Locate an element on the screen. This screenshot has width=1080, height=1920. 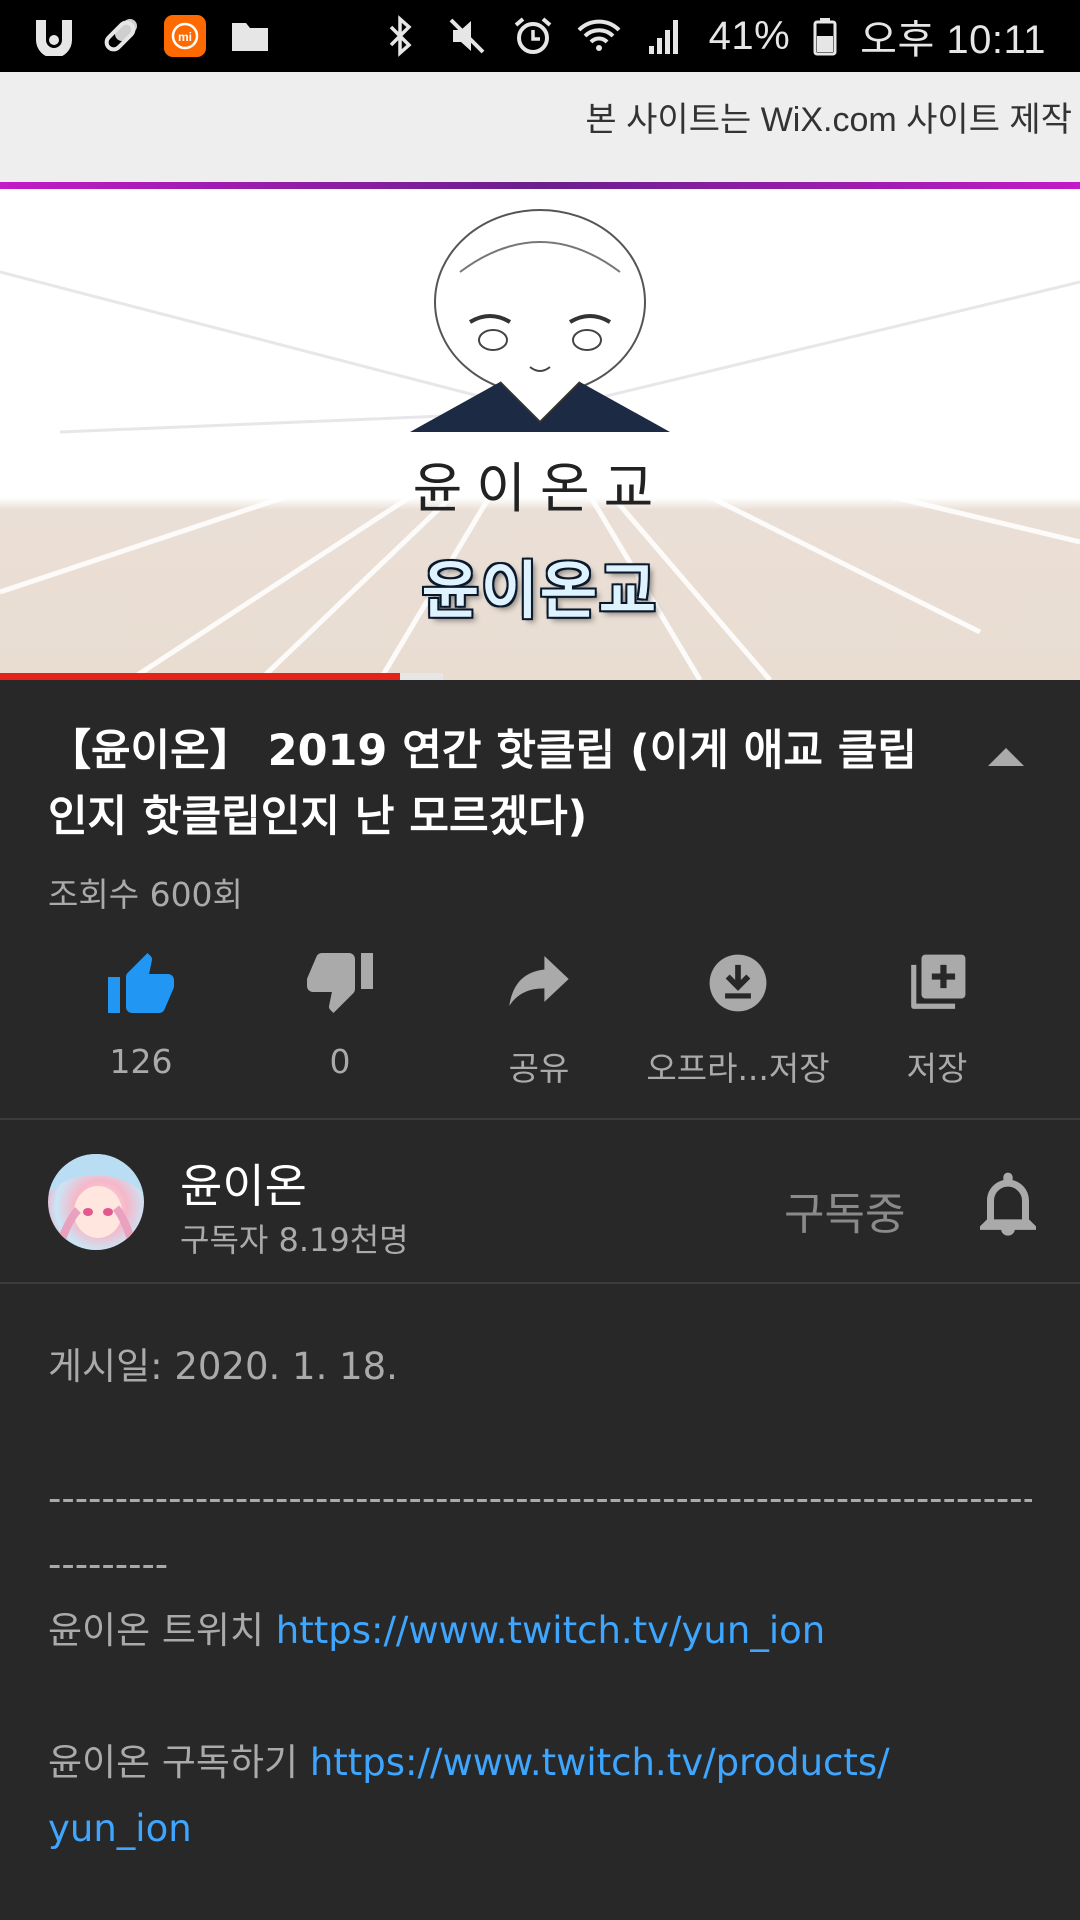
divider-actions is located at coordinates (540, 1119).